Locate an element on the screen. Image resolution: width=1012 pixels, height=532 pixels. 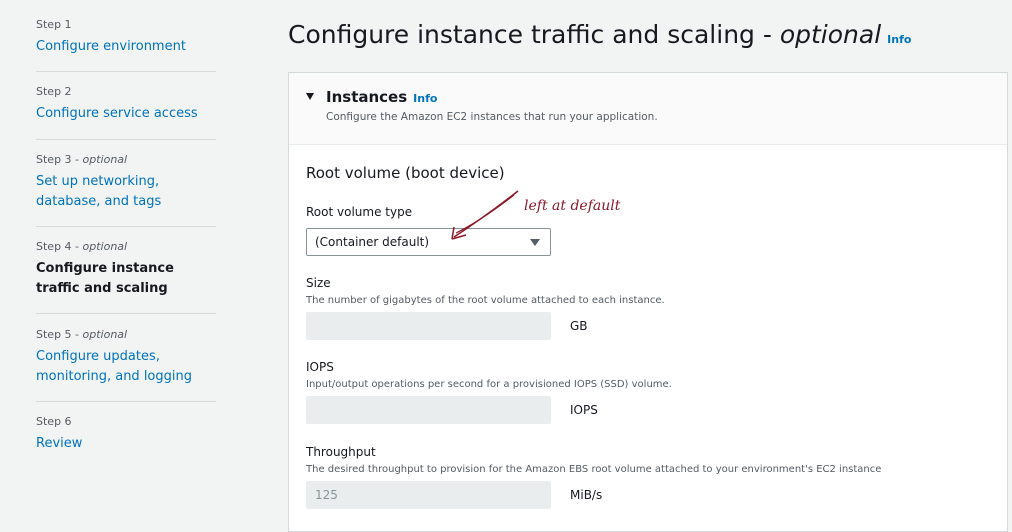
instances-title-text: Instances is located at coordinates (367, 97).